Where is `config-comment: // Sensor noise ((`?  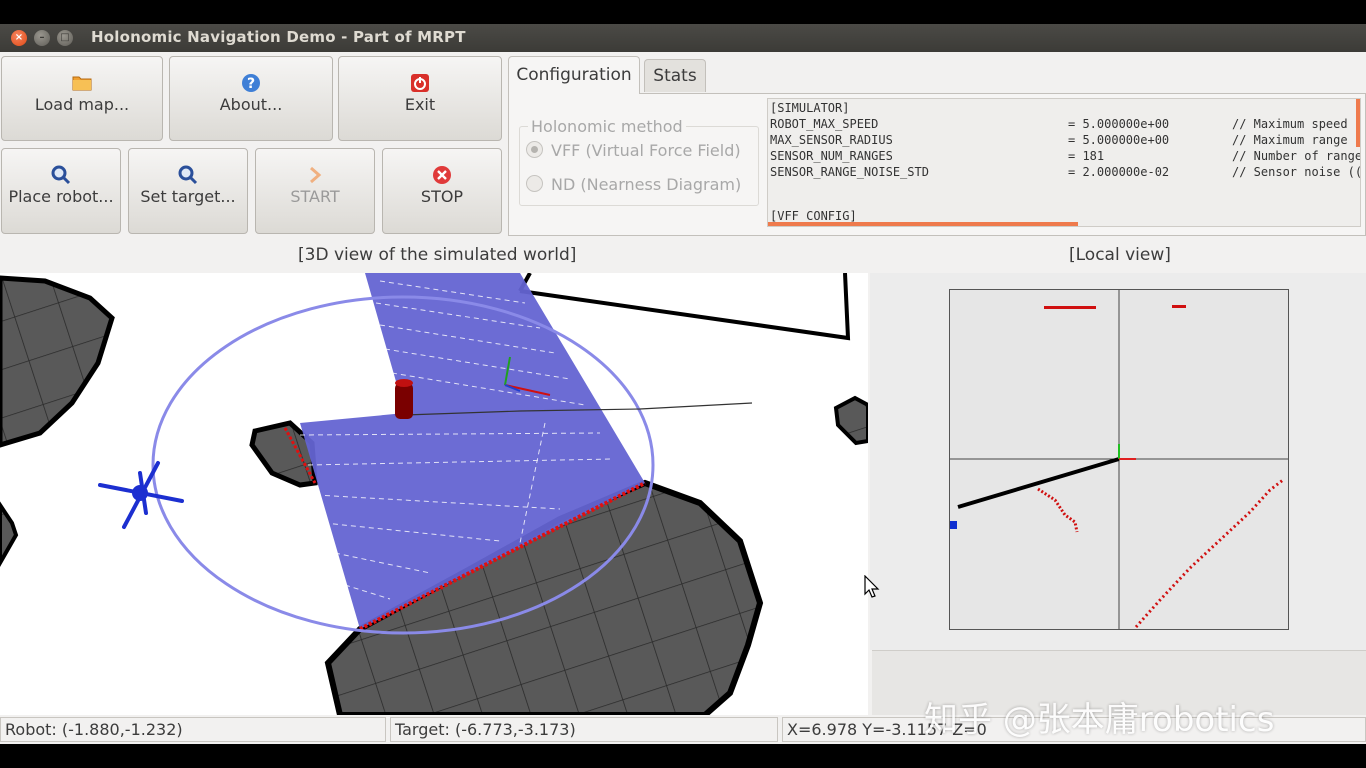 config-comment: // Sensor noise (( is located at coordinates (1296, 172).